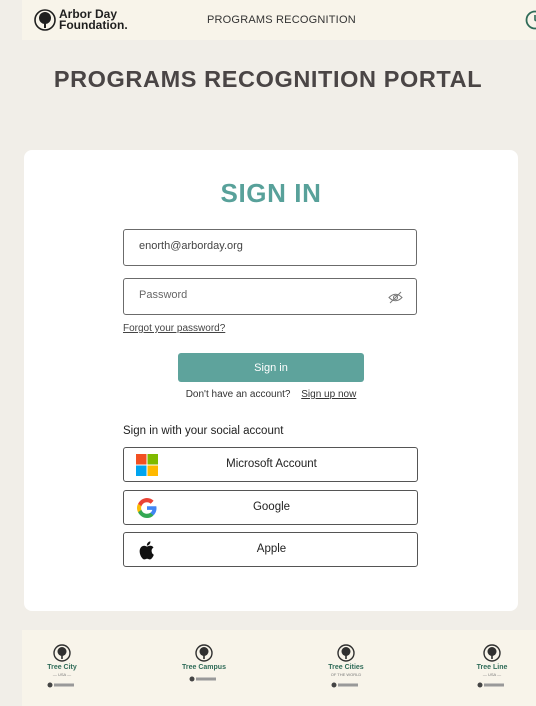  What do you see at coordinates (204, 663) in the screenshot?
I see `tree-campus-logo: Tree Campus` at bounding box center [204, 663].